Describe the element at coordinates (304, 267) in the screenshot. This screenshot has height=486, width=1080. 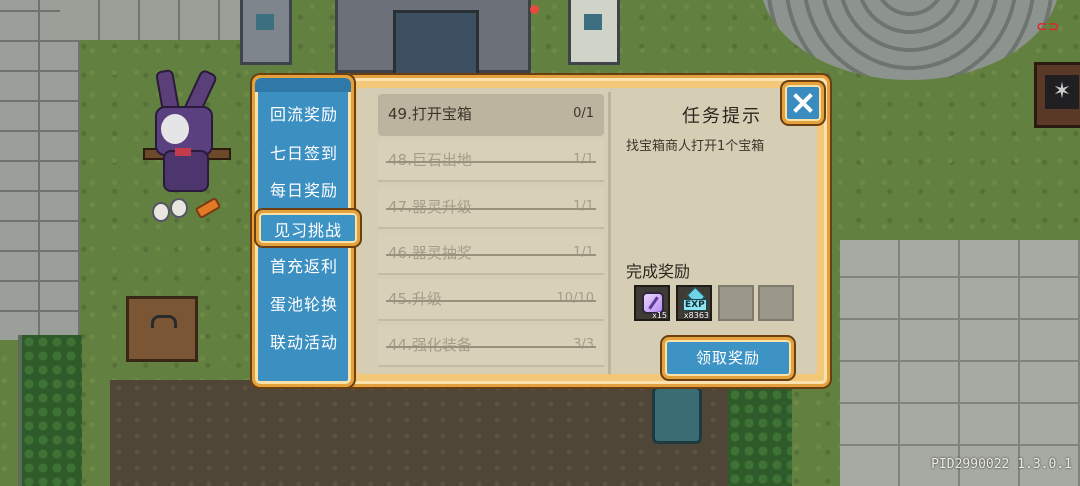
I see `tab-first-recharge: 首充返利` at that location.